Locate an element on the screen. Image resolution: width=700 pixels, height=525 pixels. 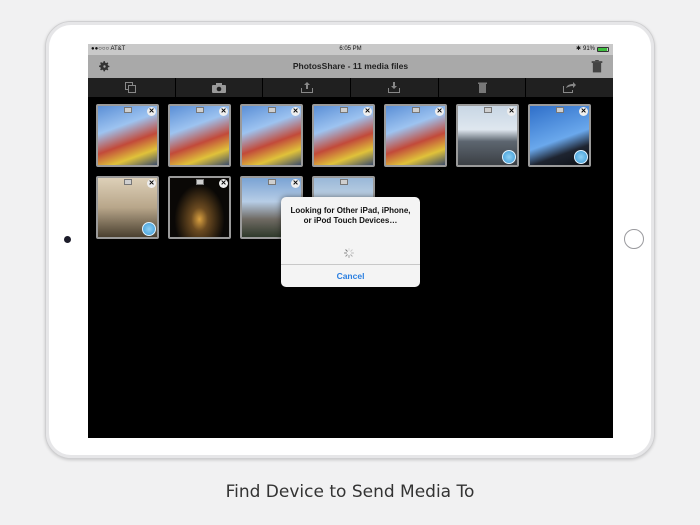
copy-icon is located at coordinates (131, 87).